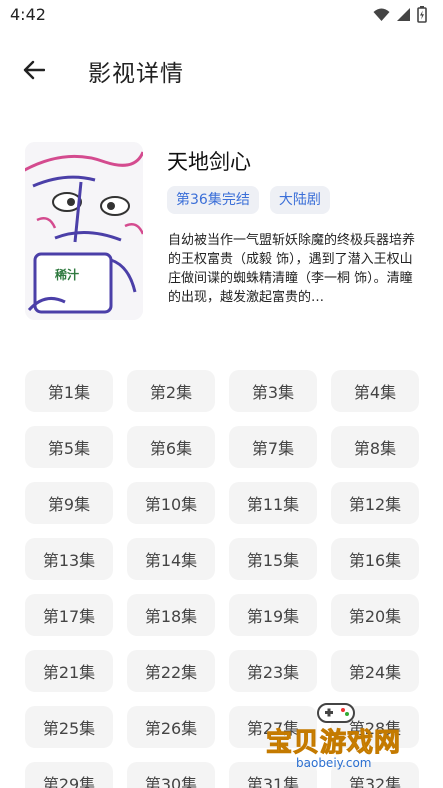 This screenshot has height=788, width=443. What do you see at coordinates (273, 775) in the screenshot?
I see `episode-button: 第31集` at bounding box center [273, 775].